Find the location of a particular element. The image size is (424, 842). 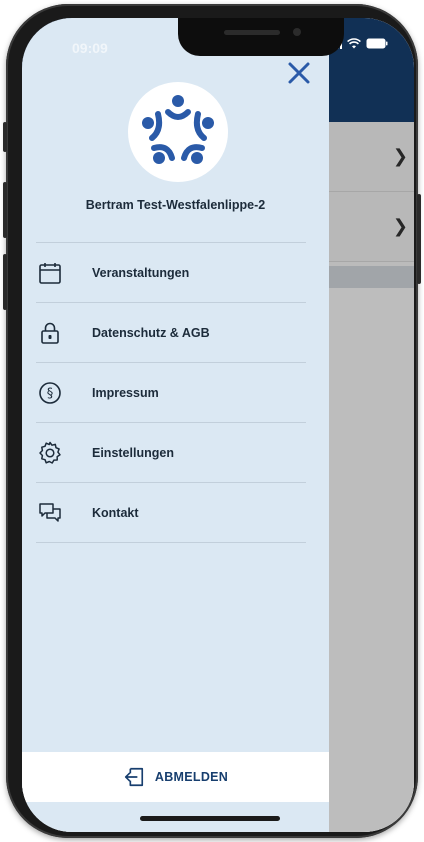

menu-item-label: Einstellungen is located at coordinates (133, 453).